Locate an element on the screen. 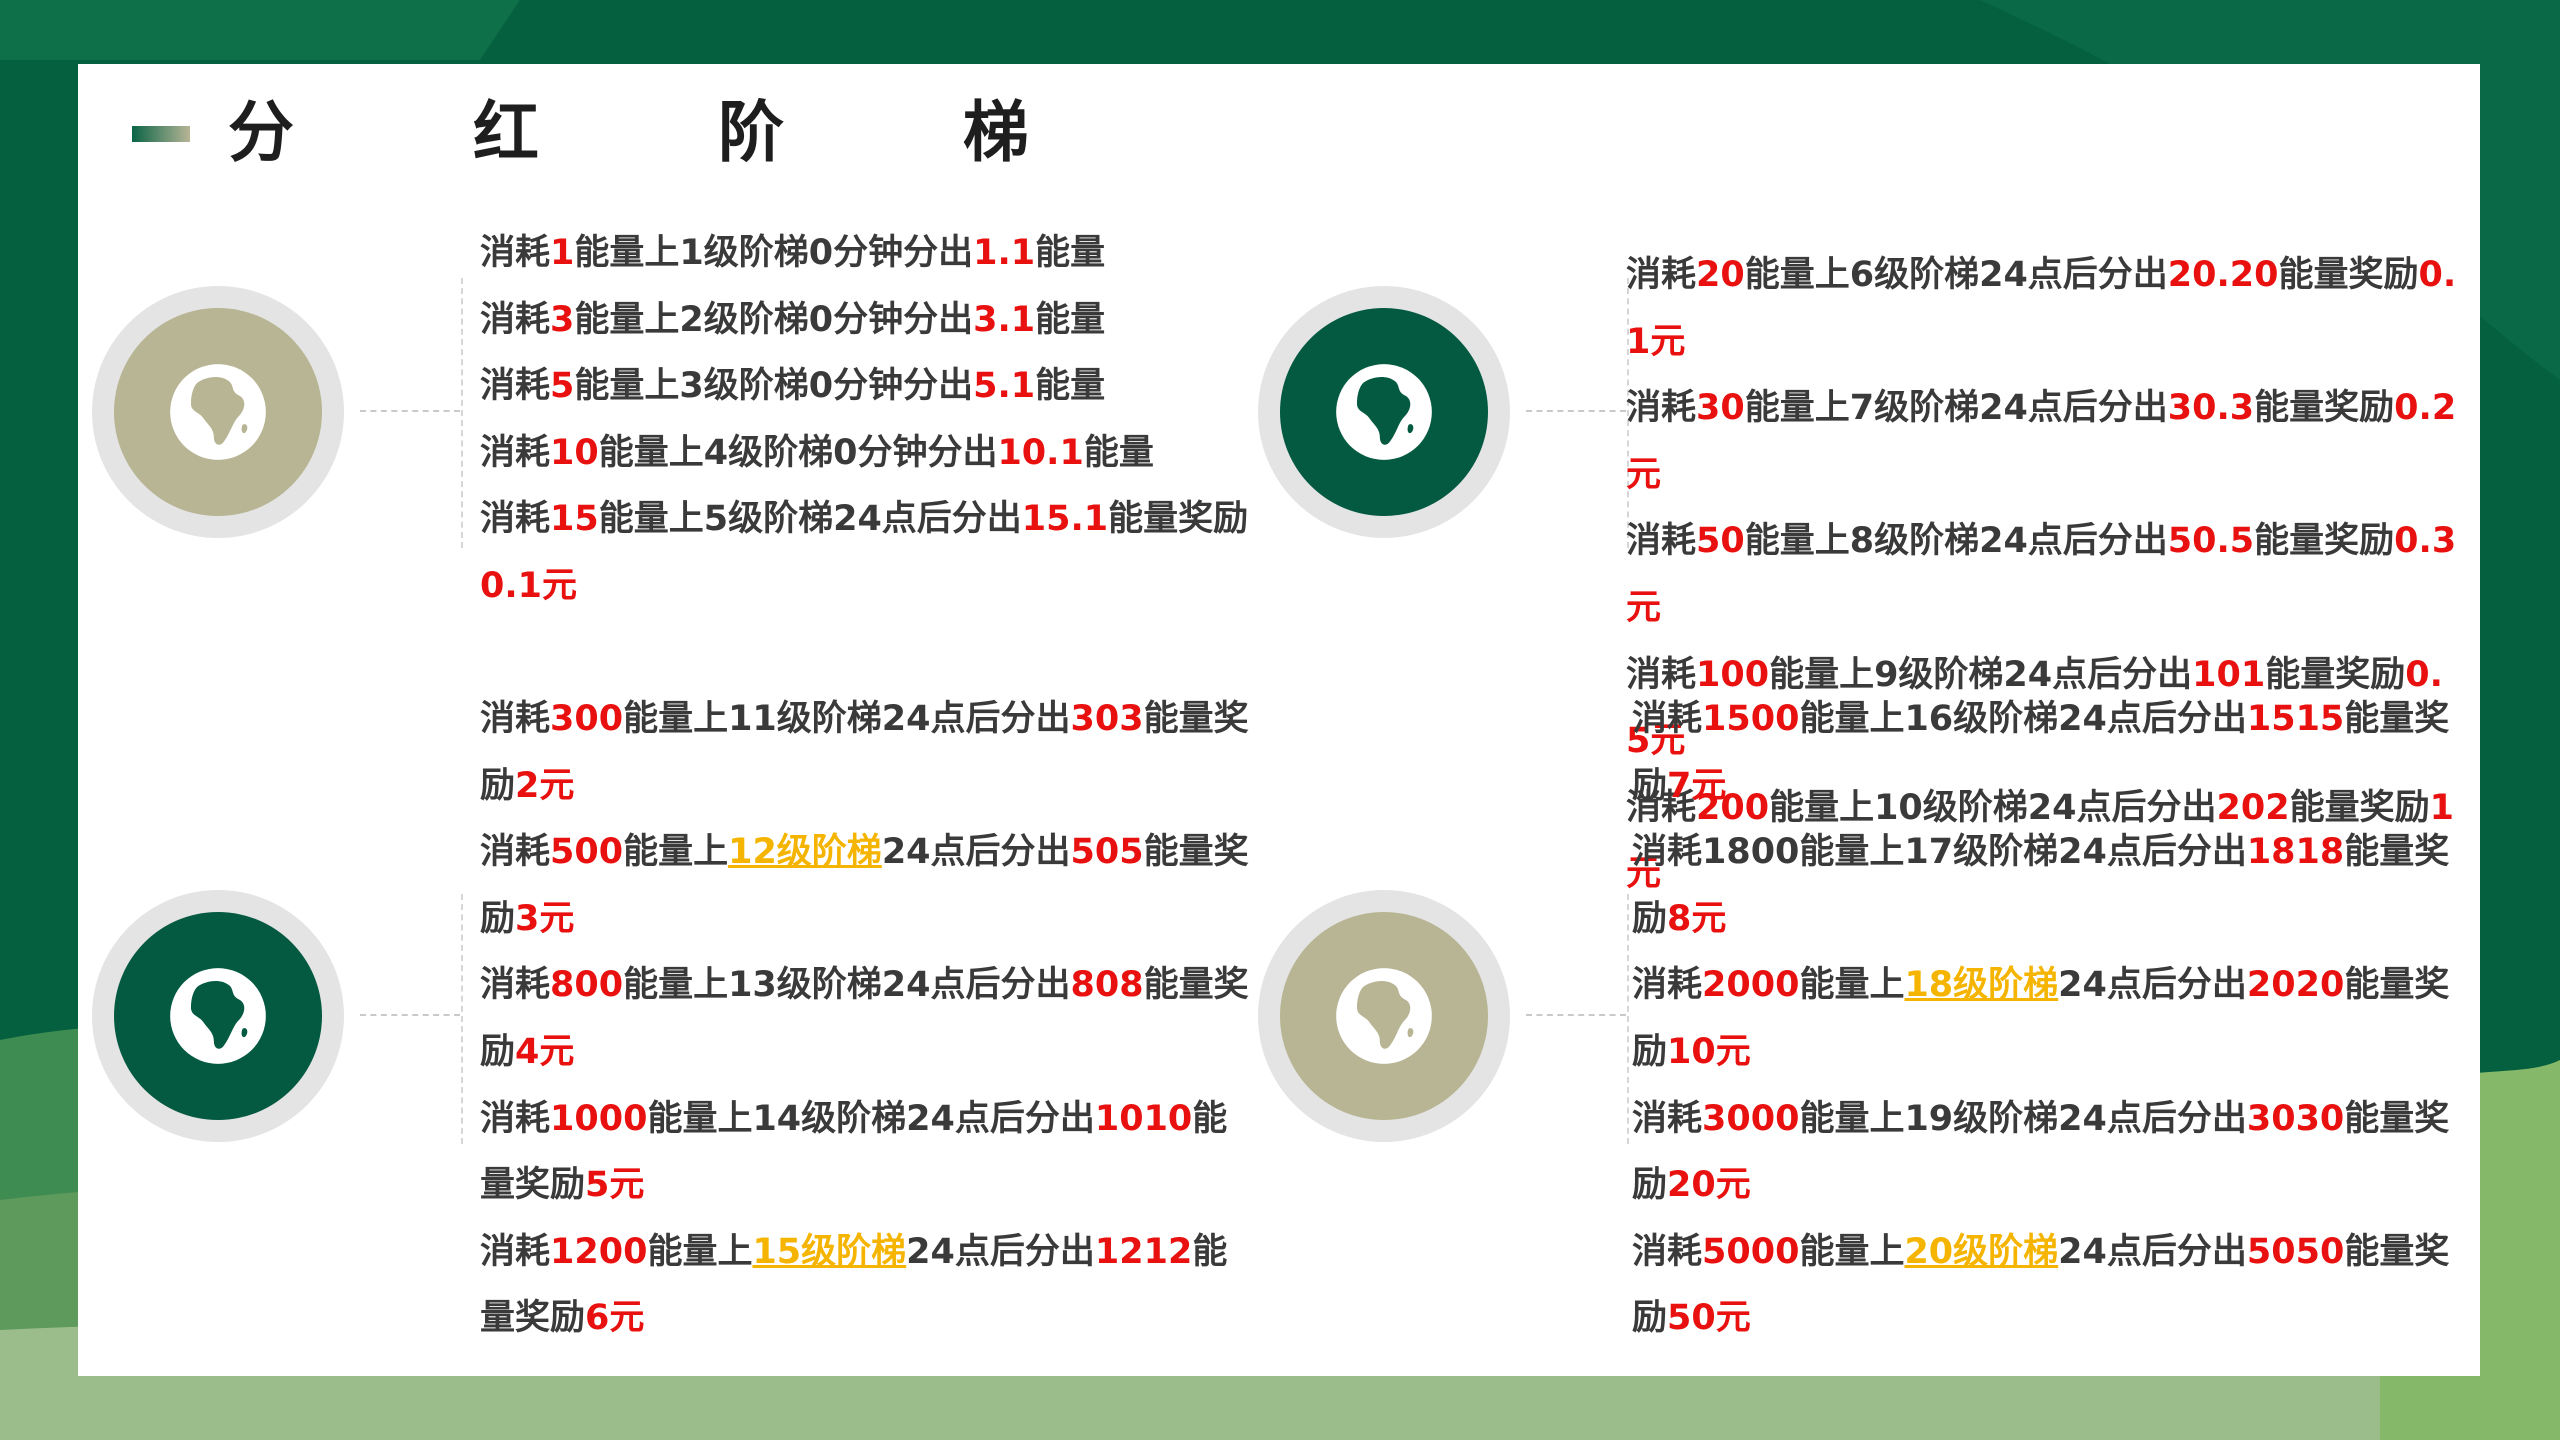  highlight-value: 303 is located at coordinates (1107, 719).